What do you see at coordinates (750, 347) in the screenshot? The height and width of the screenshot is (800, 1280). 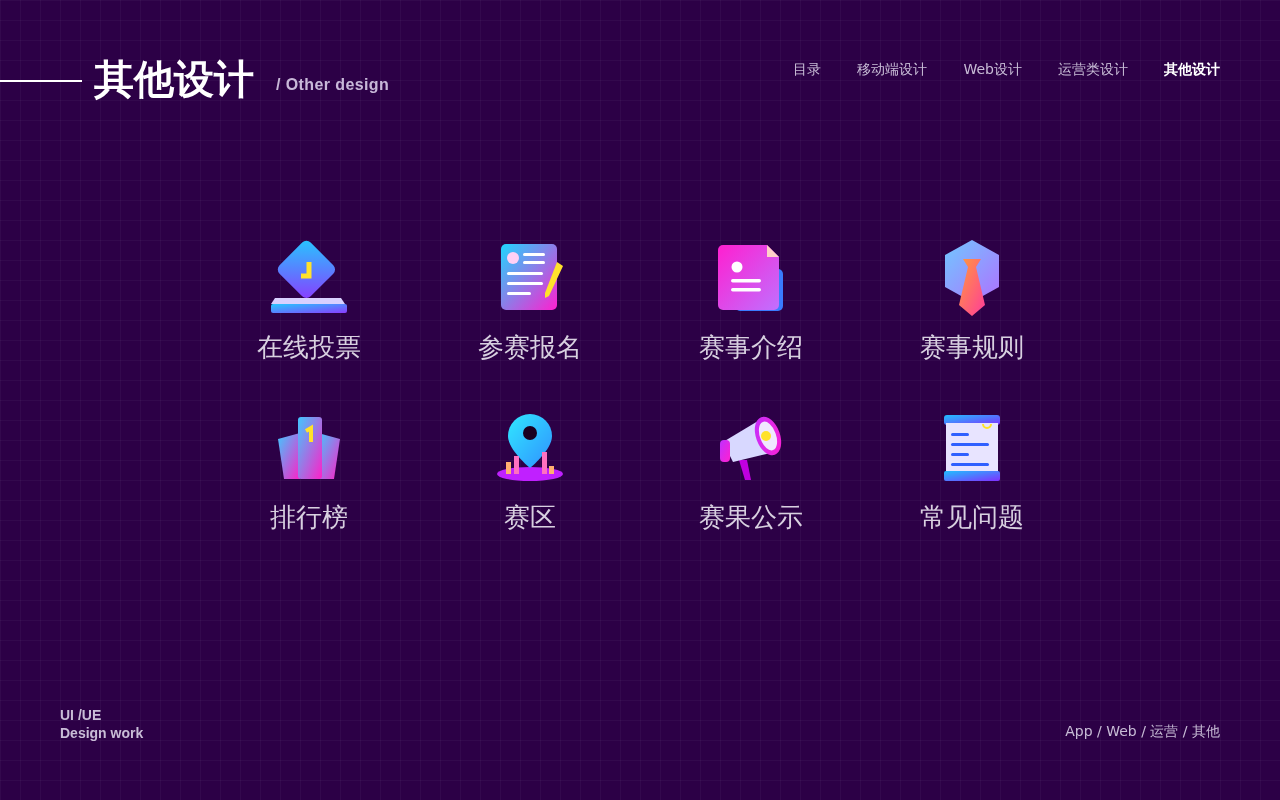 I see `menu-label: 赛事介绍` at bounding box center [750, 347].